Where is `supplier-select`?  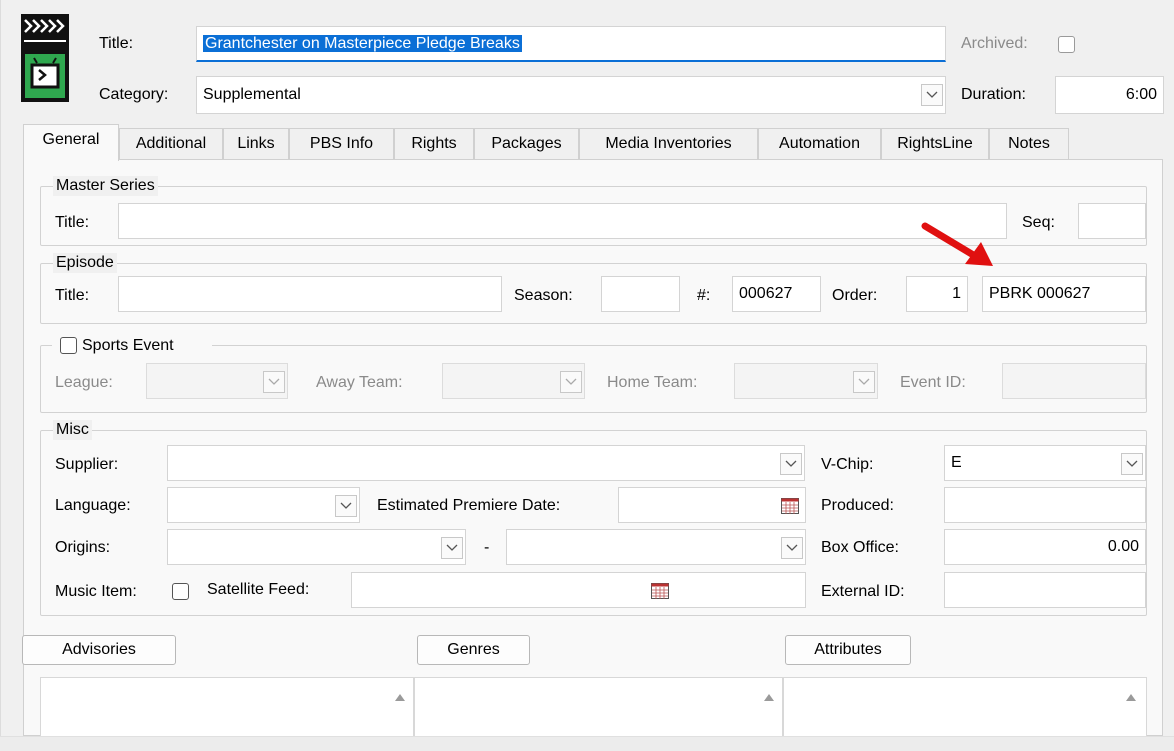 supplier-select is located at coordinates (486, 463).